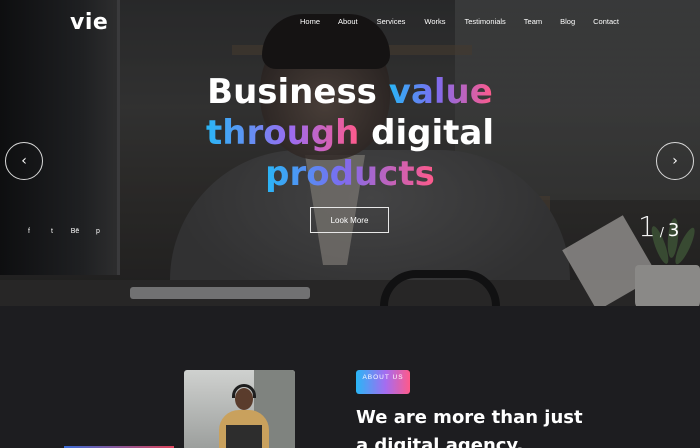  What do you see at coordinates (433, 133) in the screenshot?
I see `headline-word: digital` at bounding box center [433, 133].